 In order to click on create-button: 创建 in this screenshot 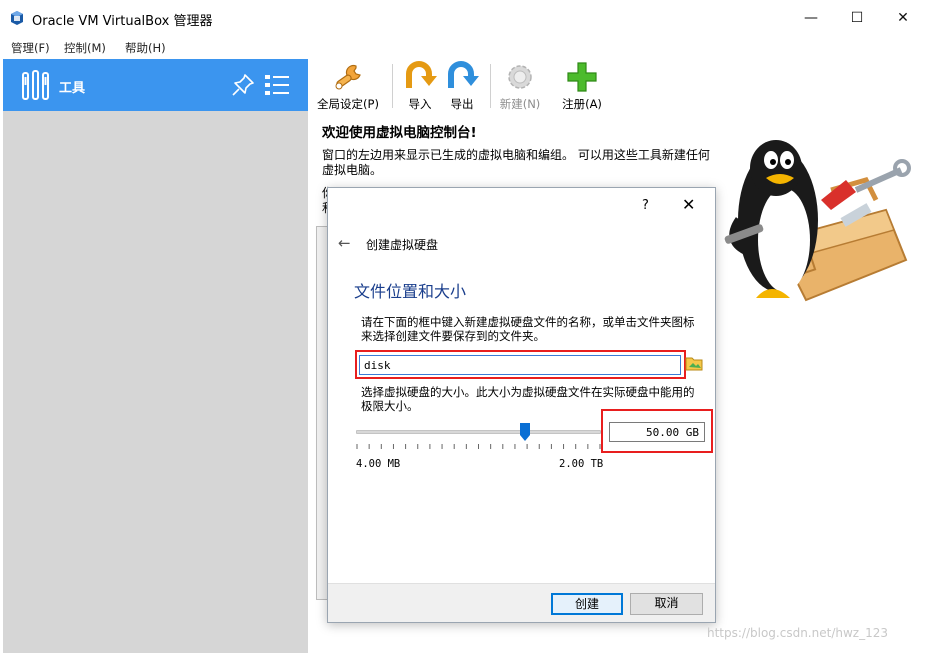, I will do `click(587, 604)`.